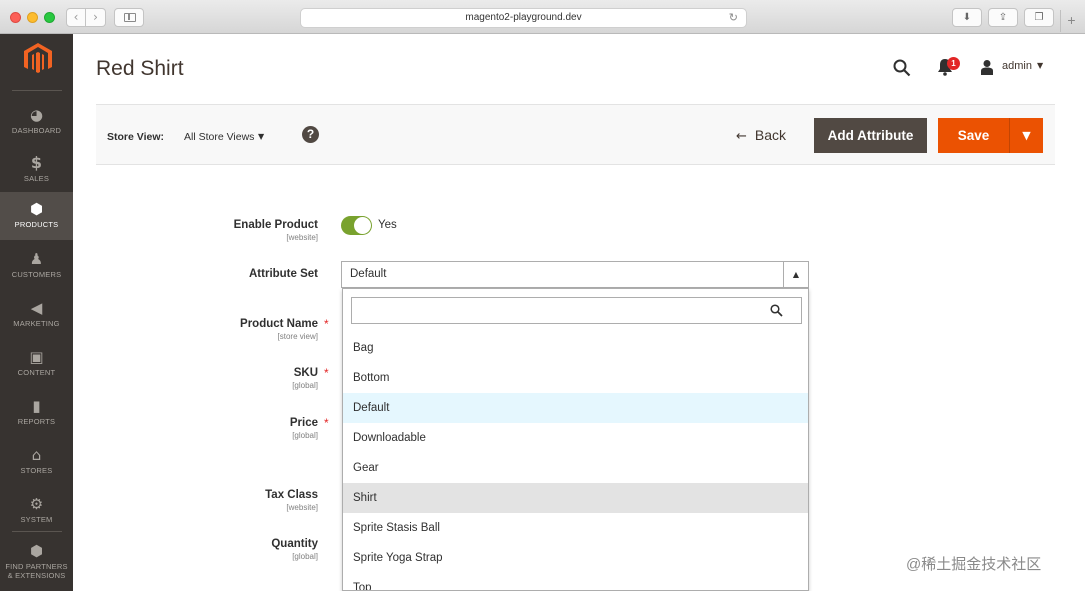 This screenshot has height=591, width=1085. What do you see at coordinates (305, 373) in the screenshot?
I see `sku-label: SKU` at bounding box center [305, 373].